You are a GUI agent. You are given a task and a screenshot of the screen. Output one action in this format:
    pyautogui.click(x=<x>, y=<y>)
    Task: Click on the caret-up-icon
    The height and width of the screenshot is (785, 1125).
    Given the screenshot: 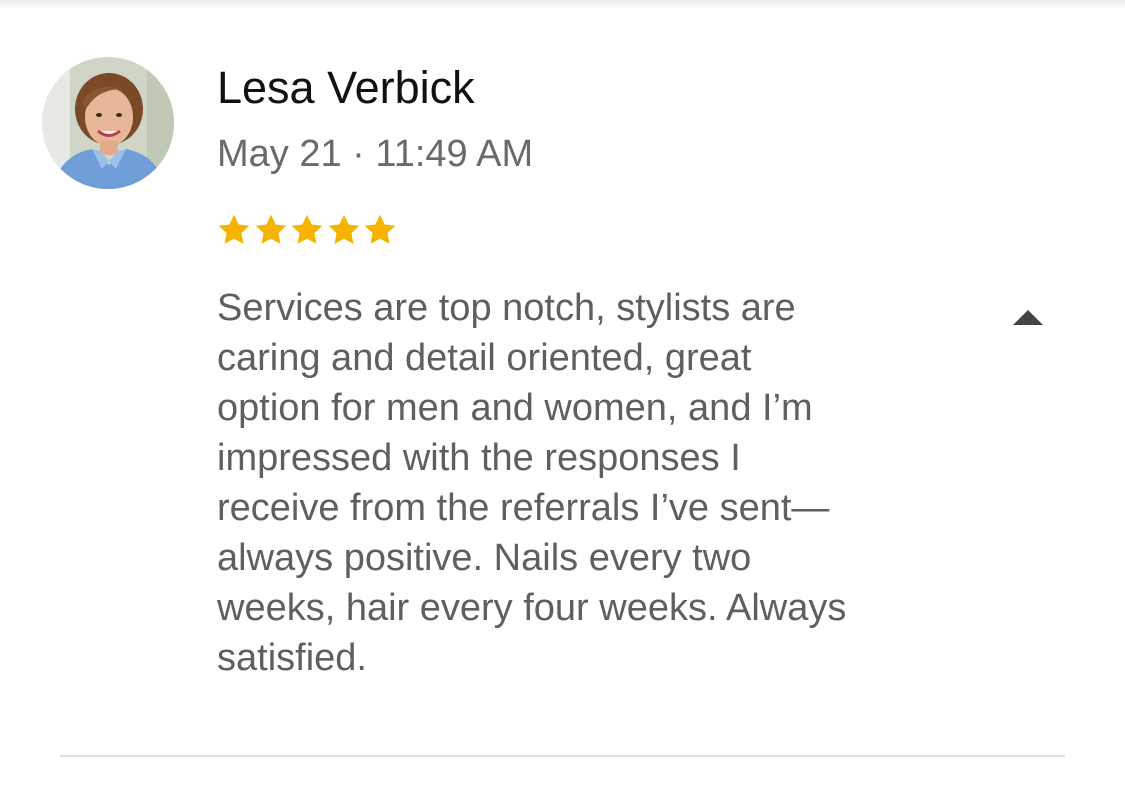 What is the action you would take?
    pyautogui.click(x=1028, y=317)
    